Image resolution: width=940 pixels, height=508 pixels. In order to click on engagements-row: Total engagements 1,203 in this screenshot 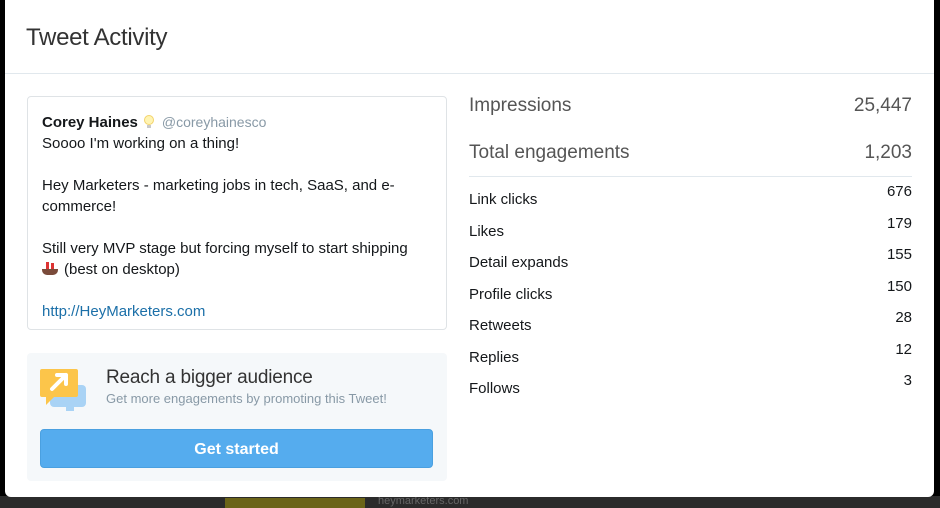, I will do `click(690, 153)`.